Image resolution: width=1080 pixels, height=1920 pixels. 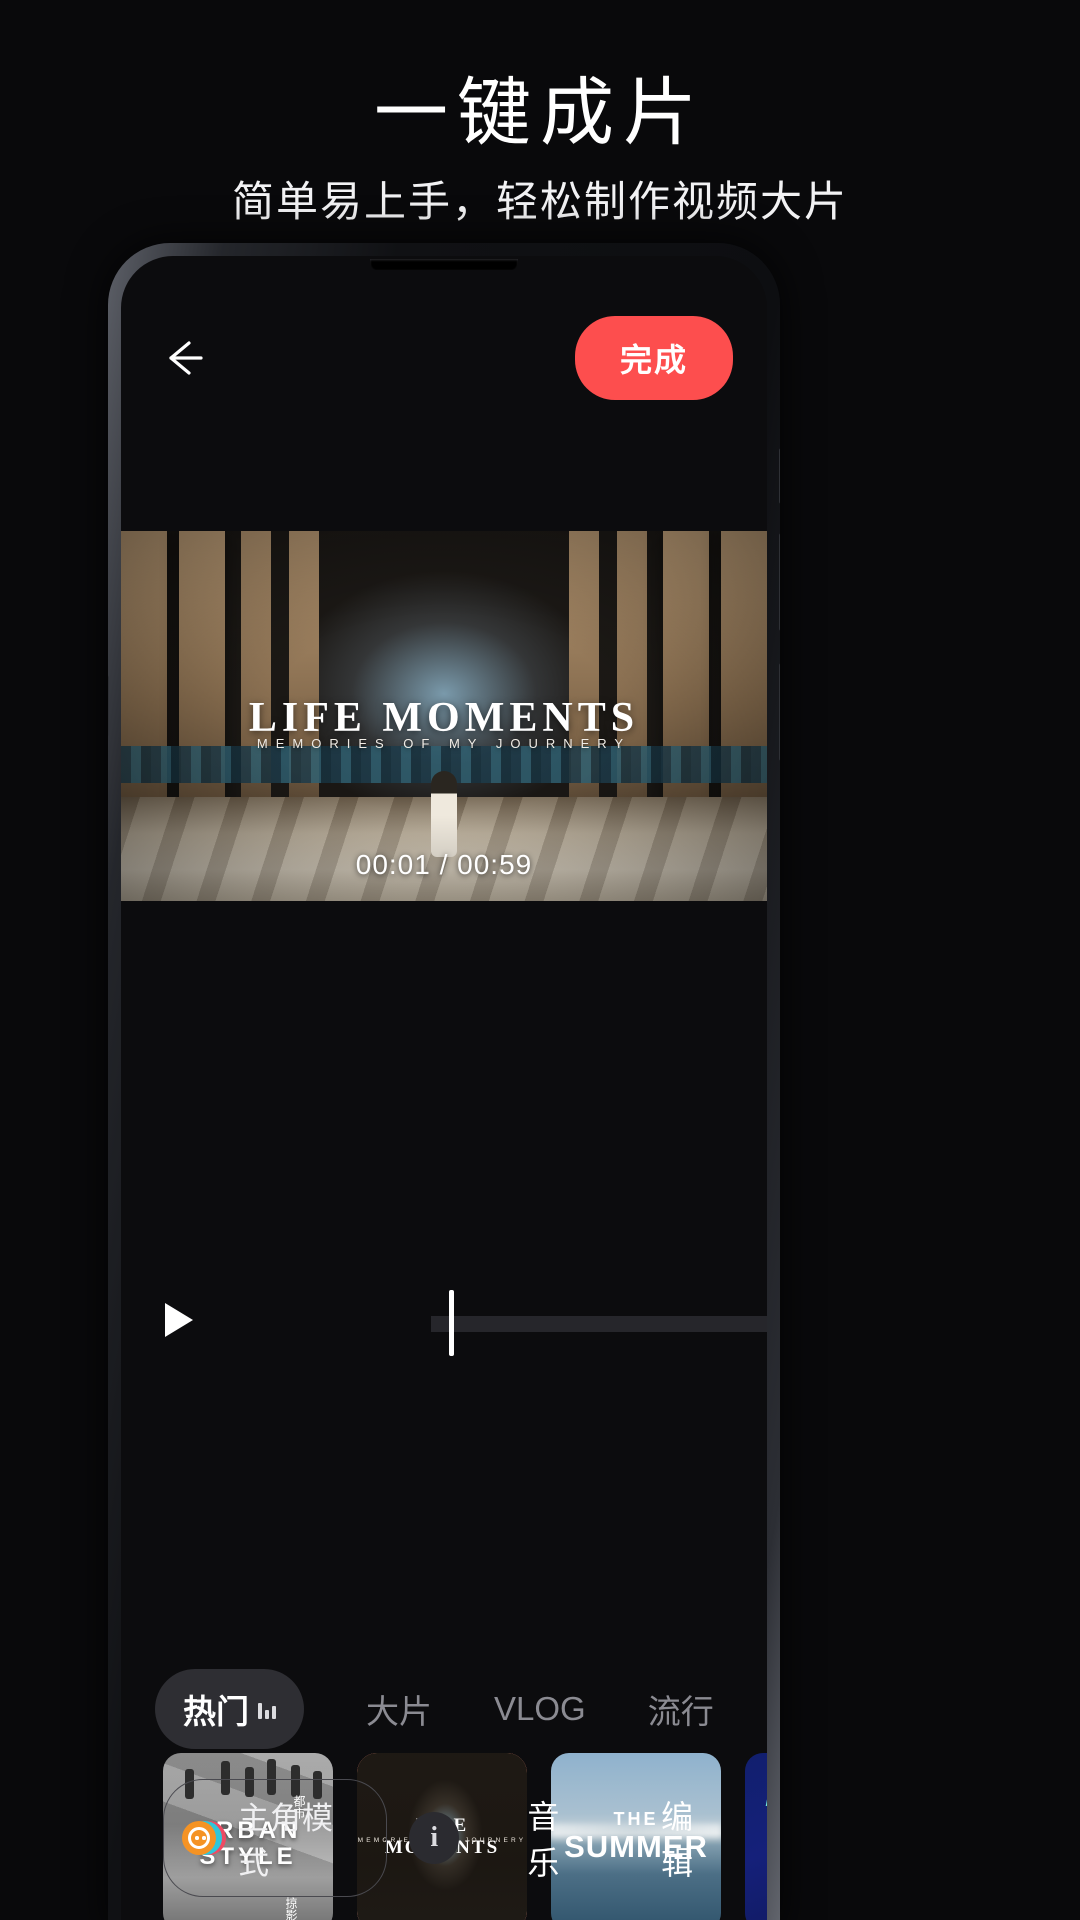 I want to click on tab-trending: 流行, so click(x=681, y=1709).